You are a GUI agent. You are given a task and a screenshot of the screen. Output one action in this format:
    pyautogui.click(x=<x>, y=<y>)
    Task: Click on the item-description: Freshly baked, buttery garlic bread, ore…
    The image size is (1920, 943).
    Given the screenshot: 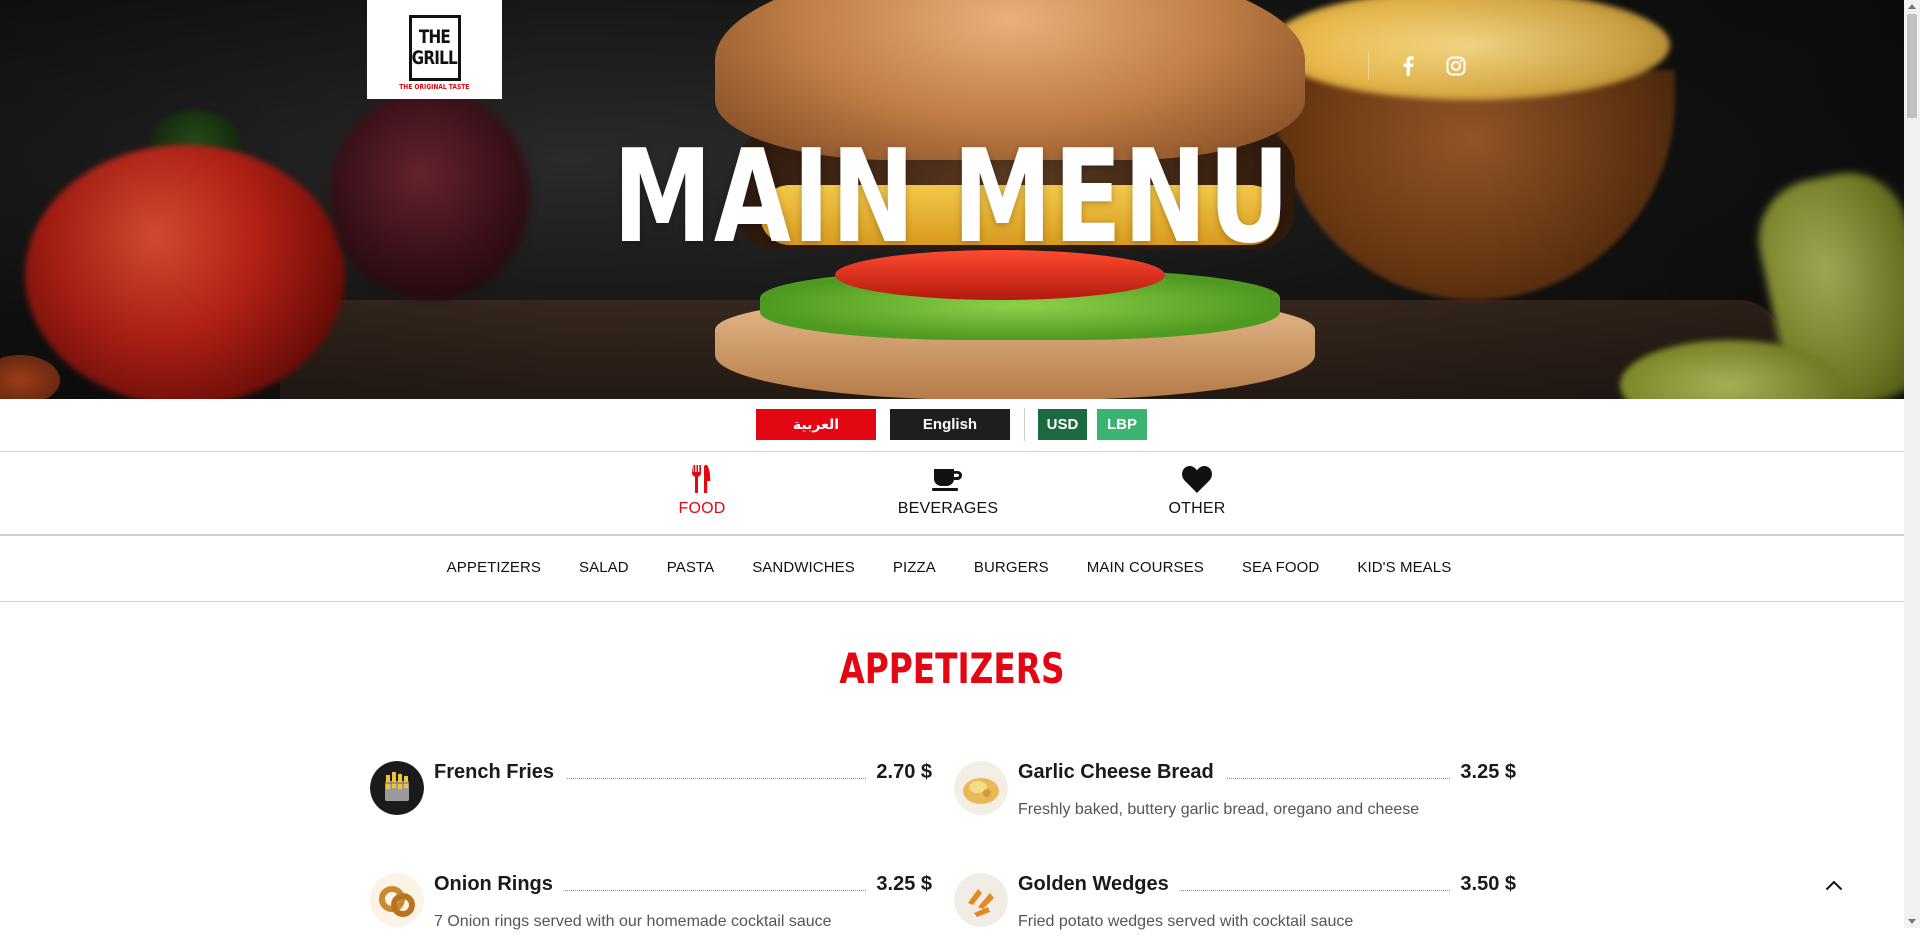 What is the action you would take?
    pyautogui.click(x=1219, y=809)
    